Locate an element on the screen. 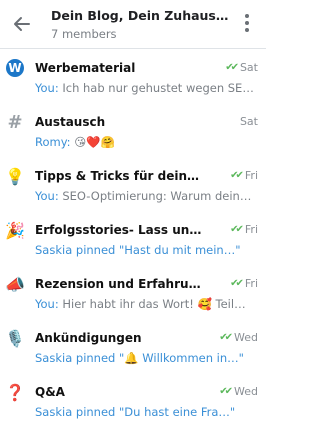  sender-name: Romy: is located at coordinates (53, 142).